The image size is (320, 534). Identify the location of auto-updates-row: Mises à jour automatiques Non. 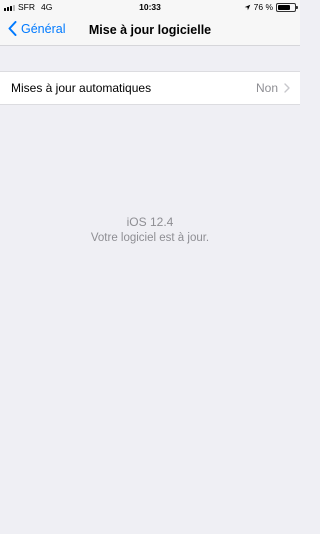
(150, 88).